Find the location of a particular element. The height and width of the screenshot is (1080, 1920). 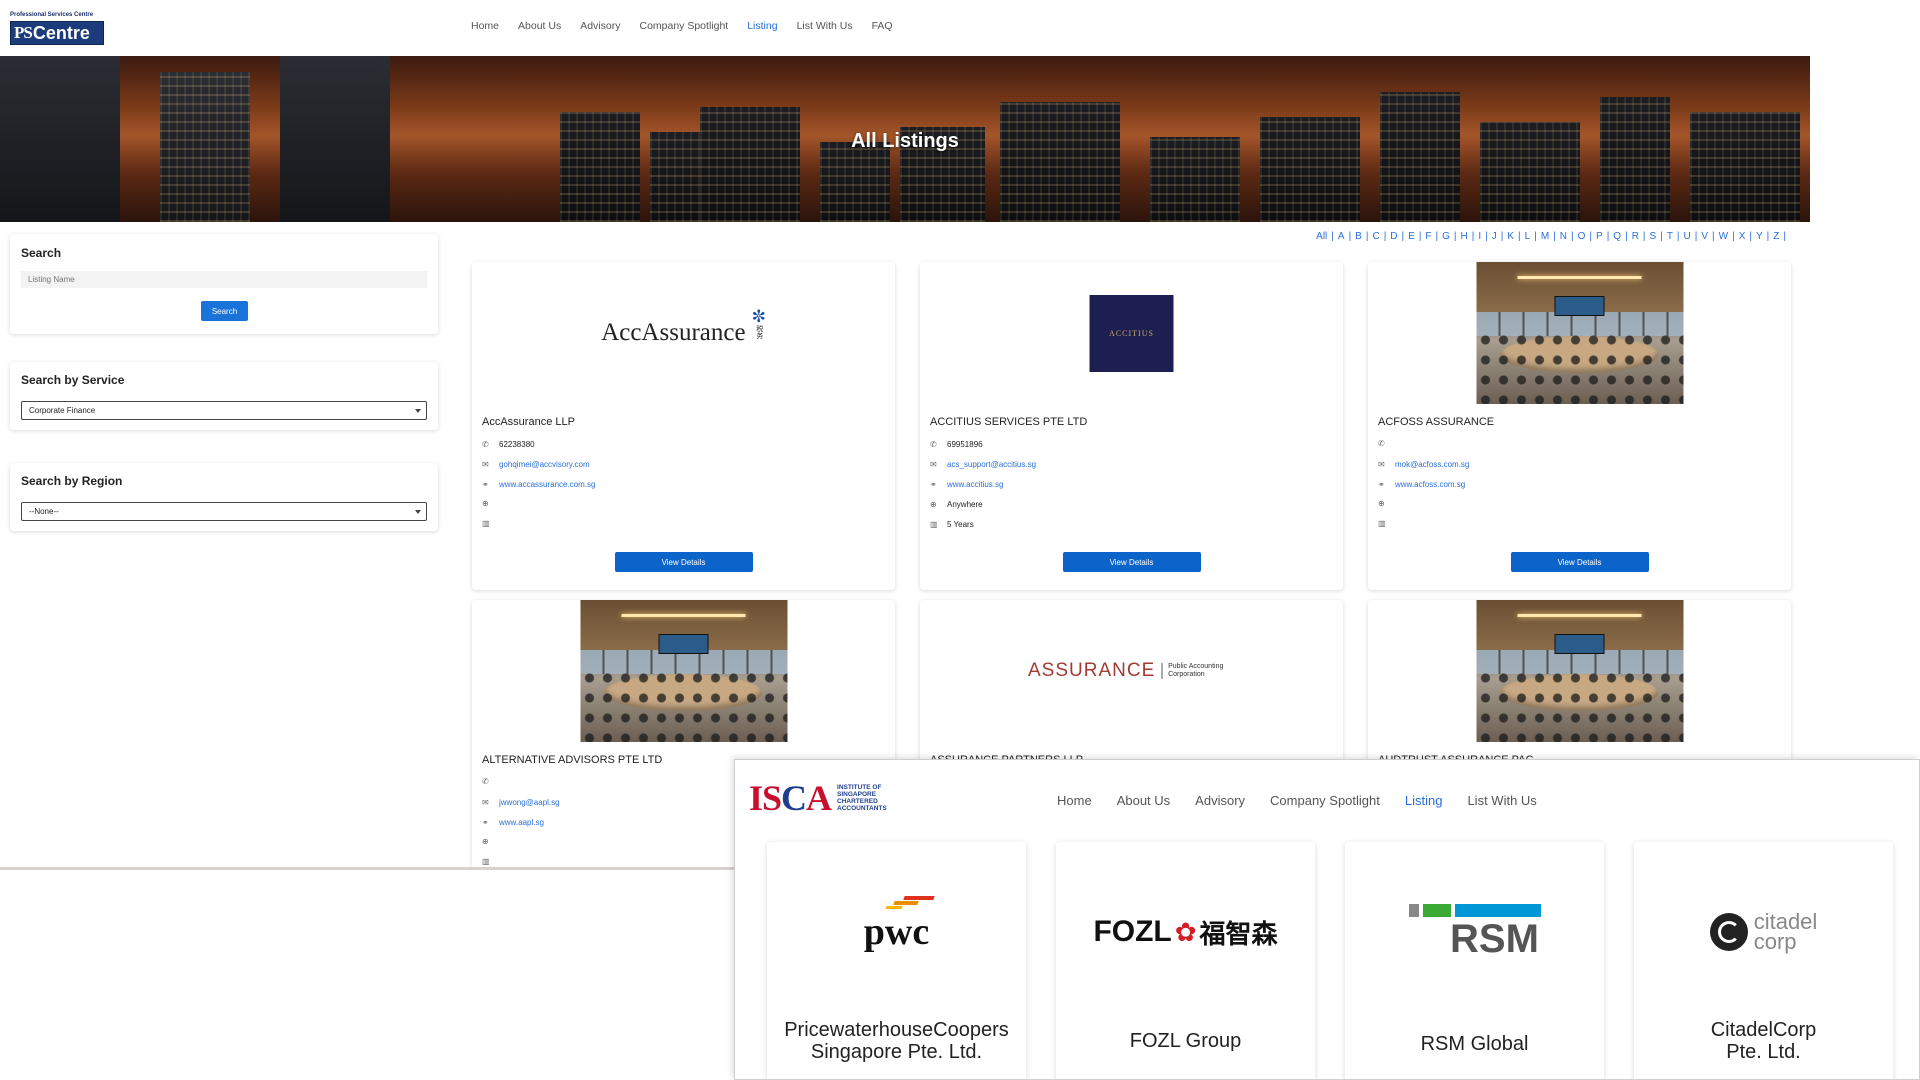

isca-nav-list-with-us: List With Us is located at coordinates (1501, 800).